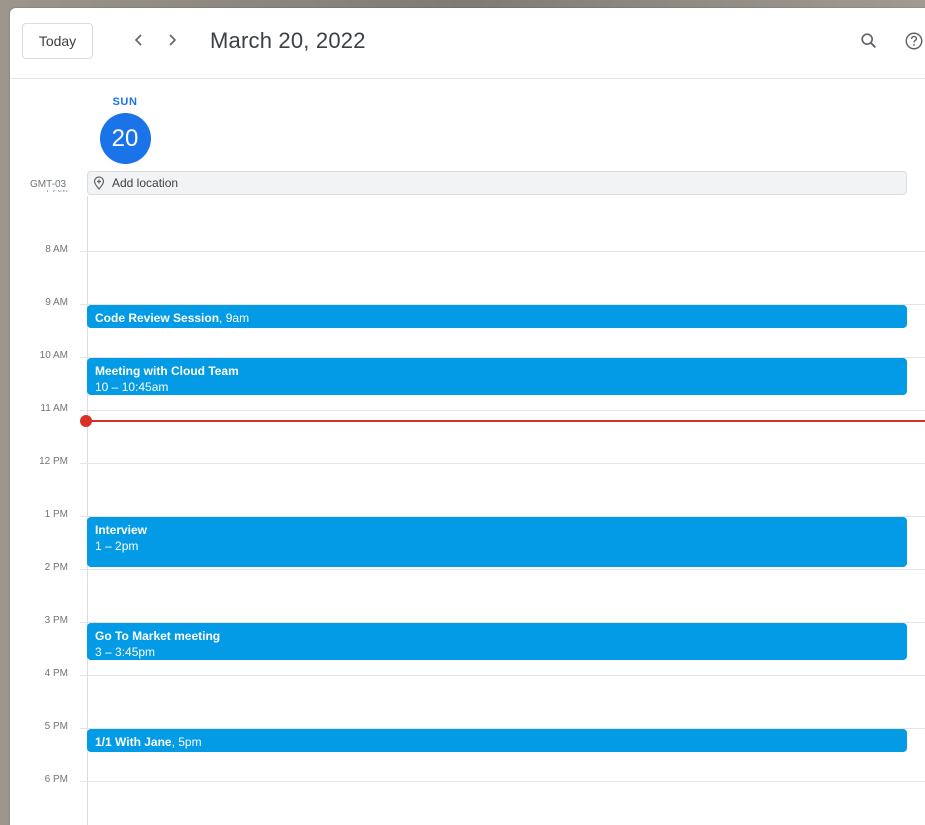 Image resolution: width=925 pixels, height=825 pixels. I want to click on event-title: Meeting with Cloud Team, so click(167, 371).